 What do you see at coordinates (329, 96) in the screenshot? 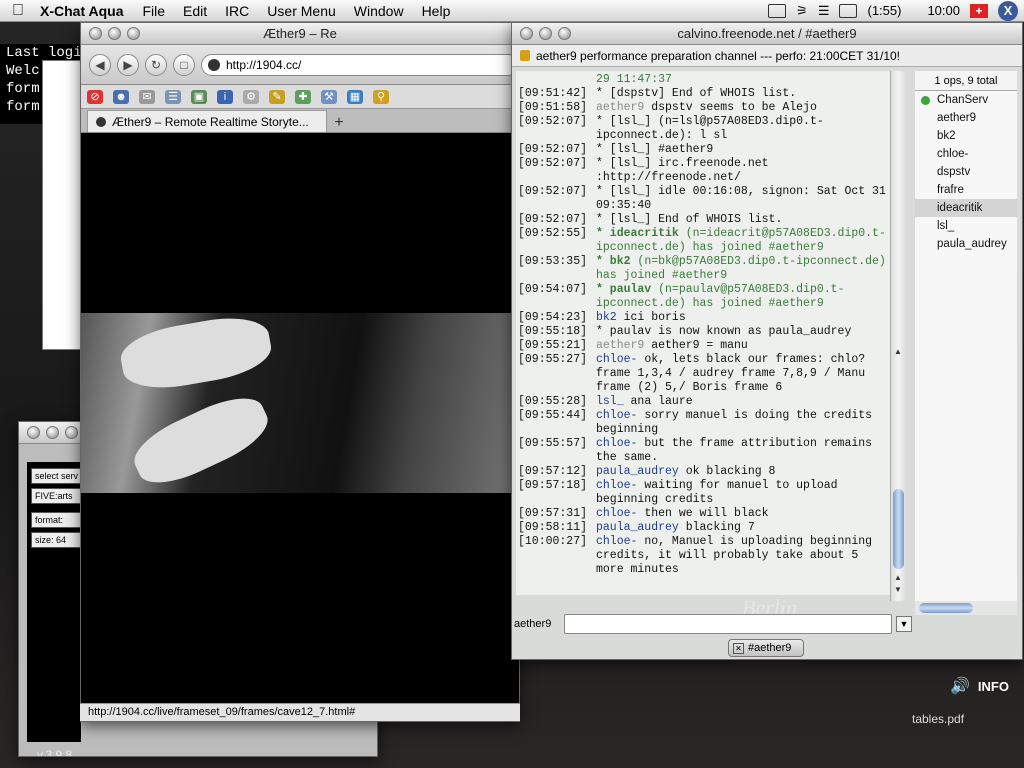
I see `tools-icon: ⚒` at bounding box center [329, 96].